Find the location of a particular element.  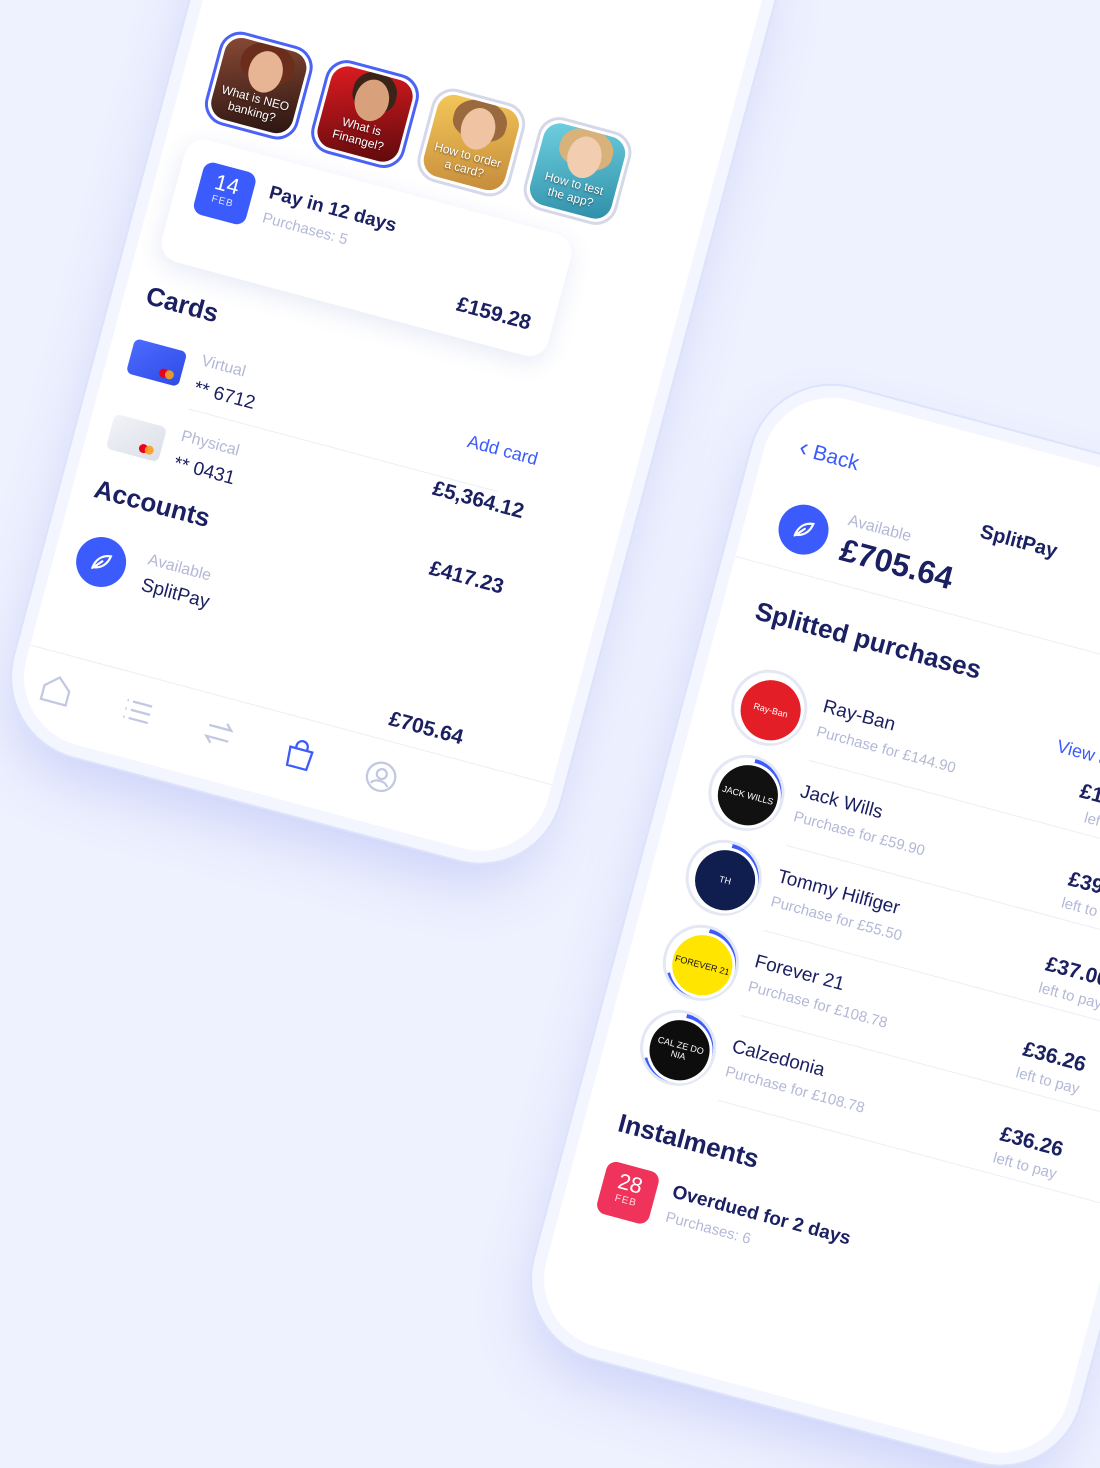

bag-icon is located at coordinates (300, 755).